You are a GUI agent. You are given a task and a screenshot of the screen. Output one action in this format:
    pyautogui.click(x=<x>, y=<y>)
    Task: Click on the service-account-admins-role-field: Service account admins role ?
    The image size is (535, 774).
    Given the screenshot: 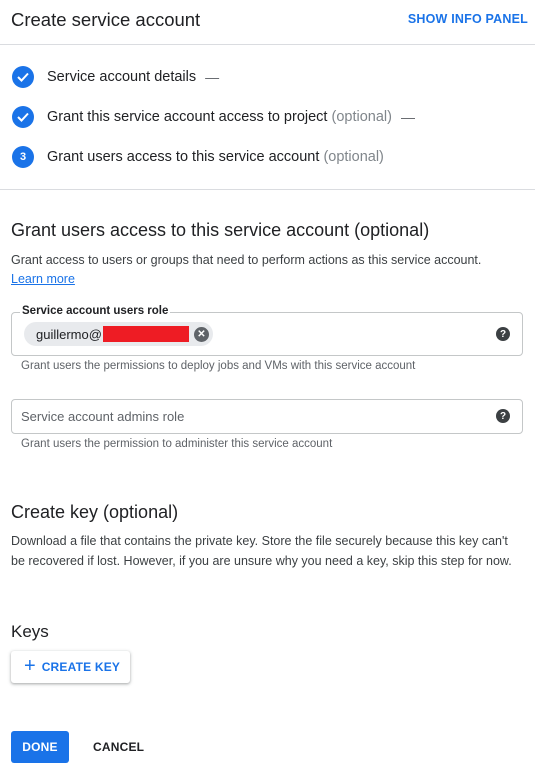 What is the action you would take?
    pyautogui.click(x=267, y=416)
    